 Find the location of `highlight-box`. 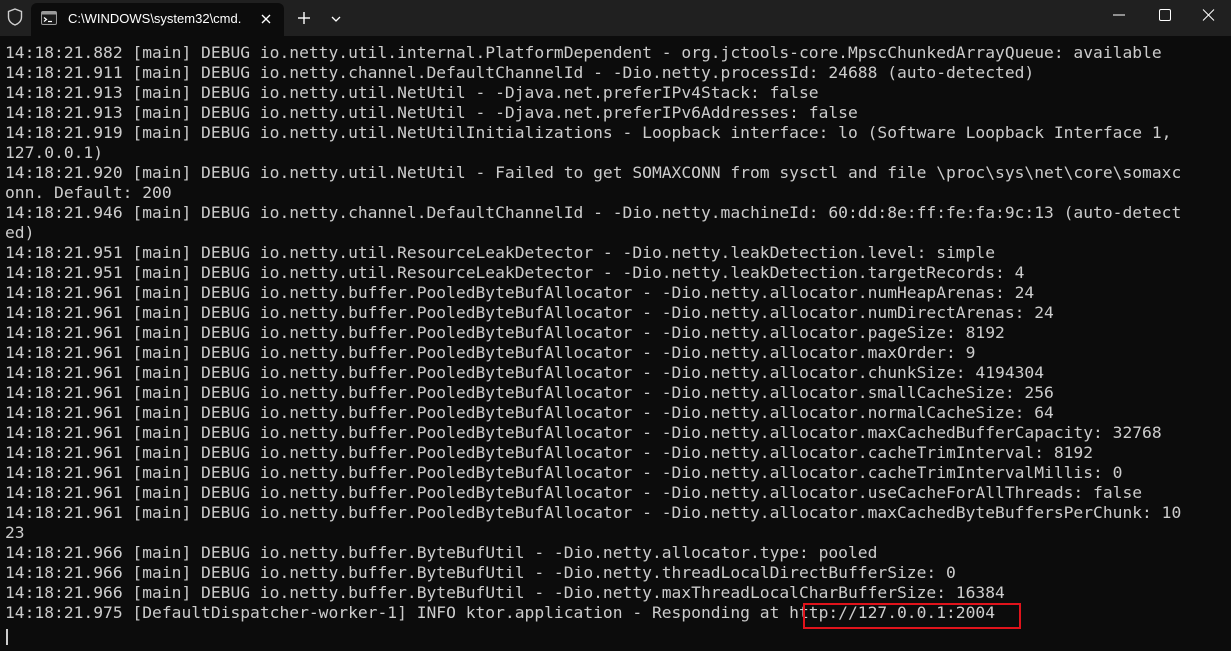

highlight-box is located at coordinates (912, 616).